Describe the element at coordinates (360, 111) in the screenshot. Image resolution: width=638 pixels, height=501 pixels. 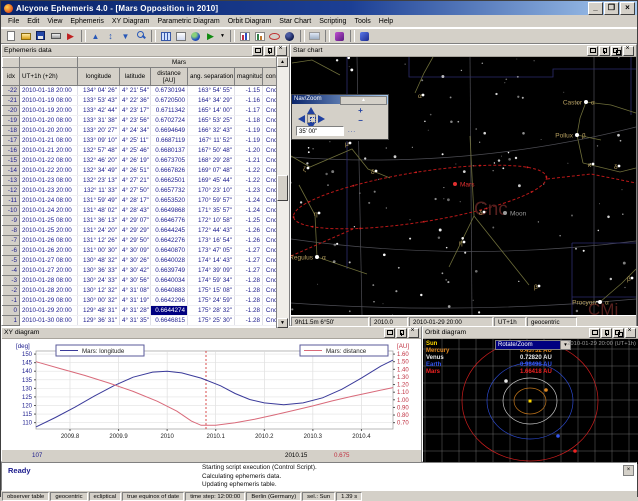
I see `zoom-in-icon: +` at that location.